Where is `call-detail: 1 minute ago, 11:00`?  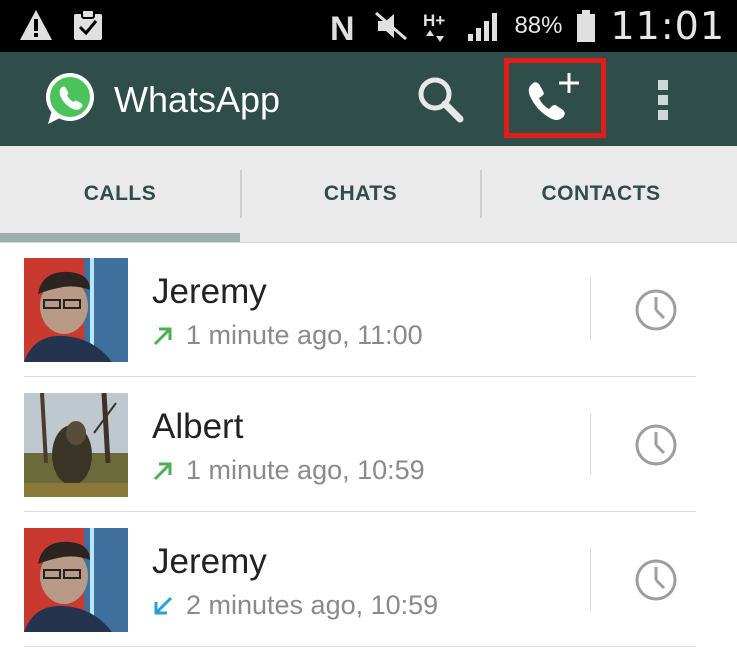
call-detail: 1 minute ago, 11:00 is located at coordinates (287, 335).